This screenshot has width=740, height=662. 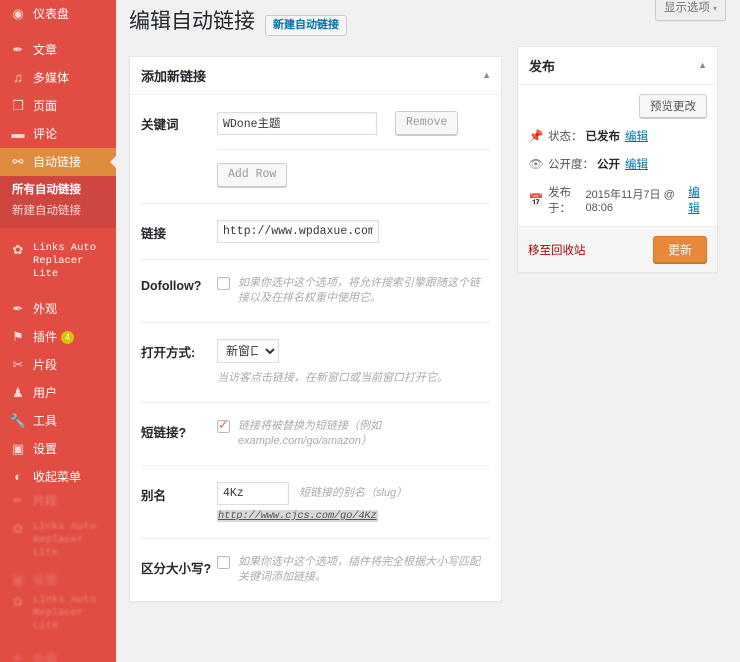 I want to click on auto-links-icon: ⚯, so click(x=18, y=161).